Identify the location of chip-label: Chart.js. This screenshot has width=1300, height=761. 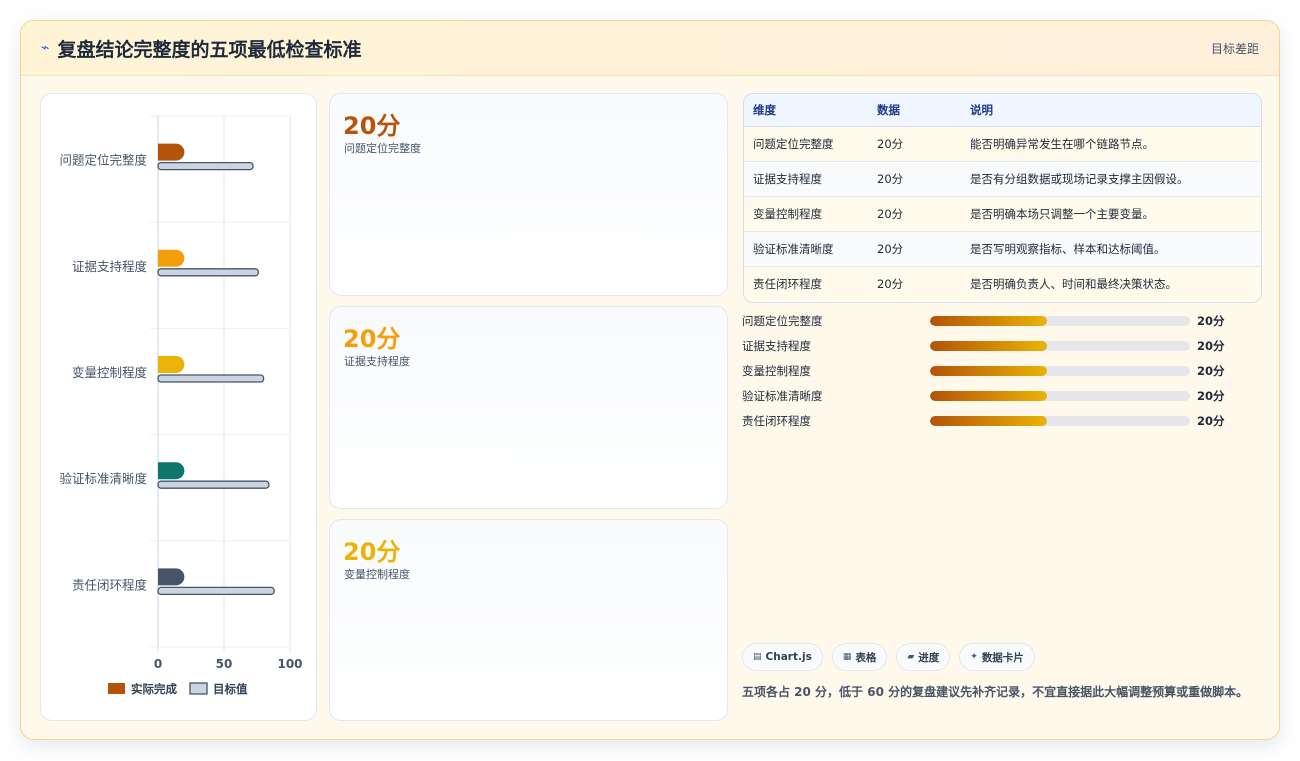
(788, 657).